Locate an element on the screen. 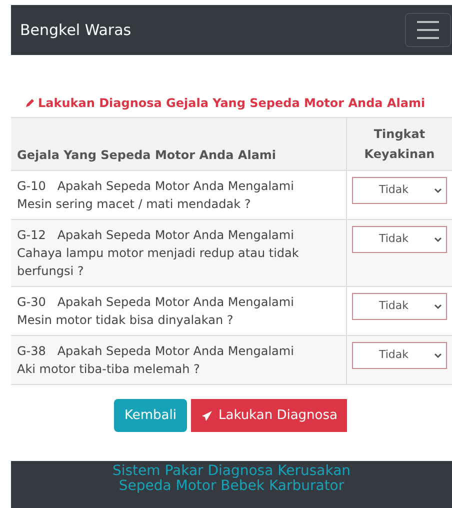 This screenshot has height=508, width=452. menu-icon is located at coordinates (428, 30).